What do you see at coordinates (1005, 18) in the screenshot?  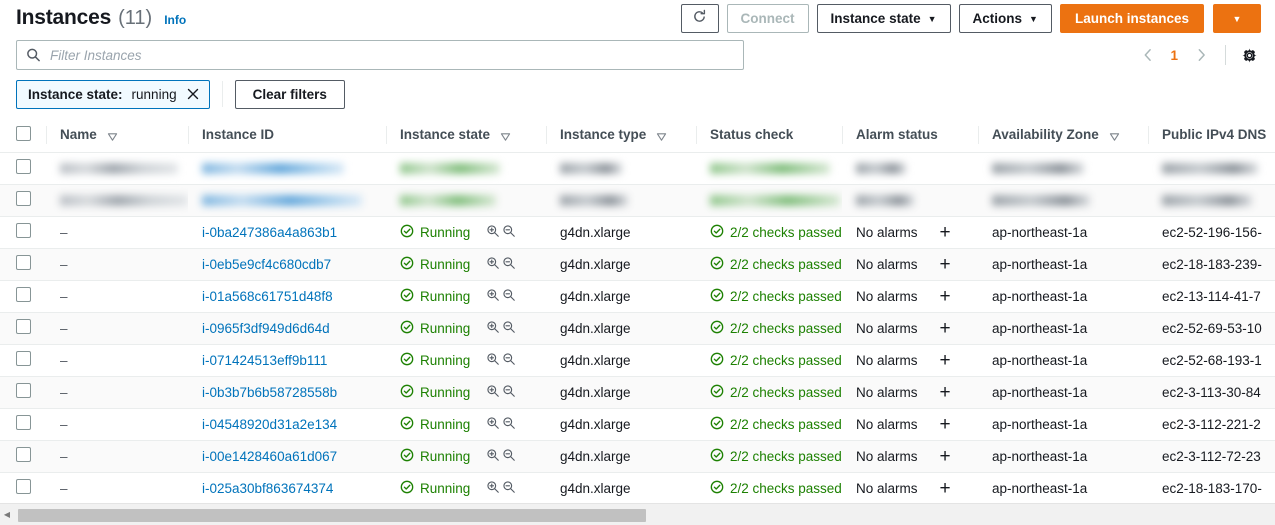 I see `actions-dropdown: Actions ▼` at bounding box center [1005, 18].